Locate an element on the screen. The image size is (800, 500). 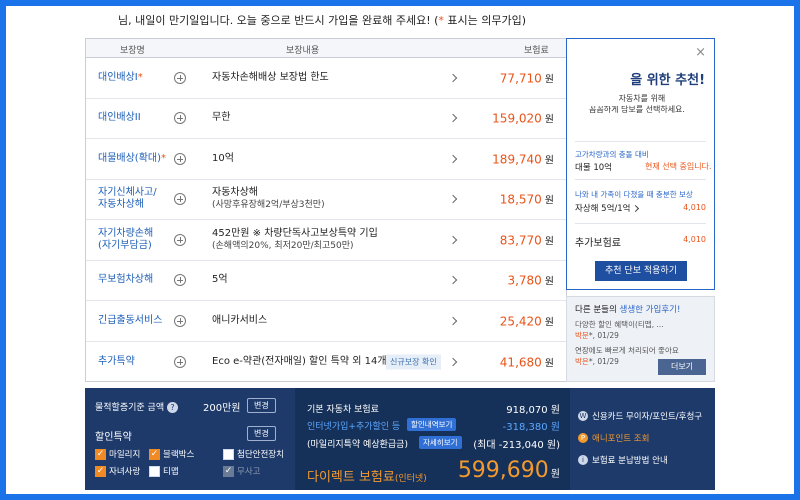
table-row: 대물배상(확대)* 10억 189,740 원 is located at coordinates (326, 159).